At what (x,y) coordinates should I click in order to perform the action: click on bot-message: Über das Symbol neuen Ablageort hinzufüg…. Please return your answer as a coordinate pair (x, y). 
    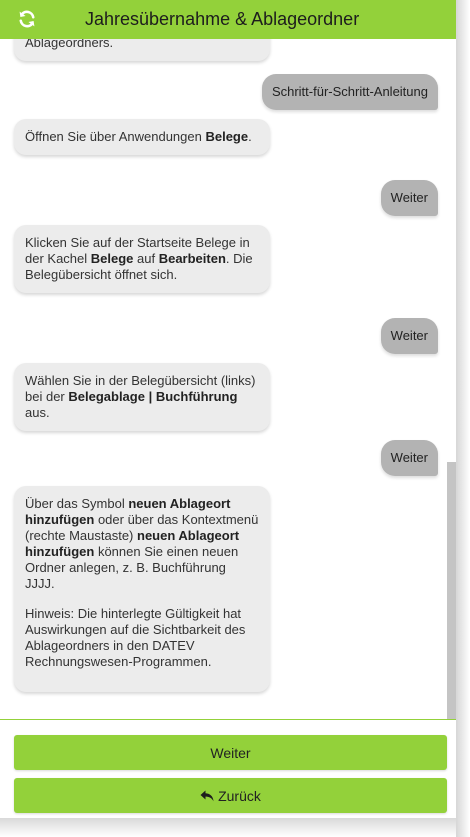
    Looking at the image, I should click on (142, 589).